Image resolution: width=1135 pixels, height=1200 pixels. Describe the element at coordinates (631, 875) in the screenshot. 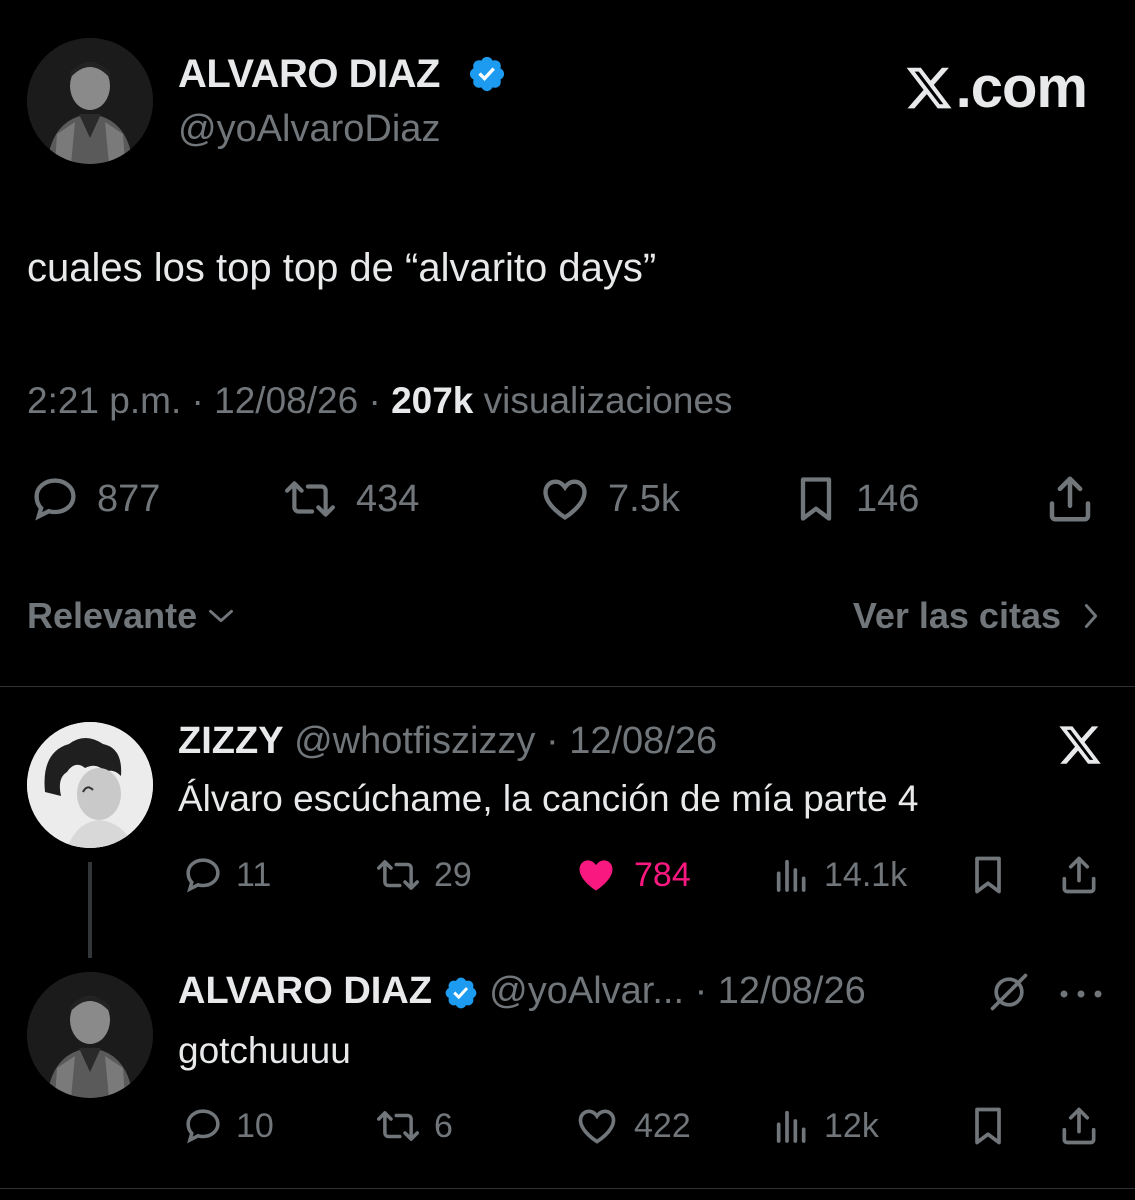

I see `like-button: 784` at that location.